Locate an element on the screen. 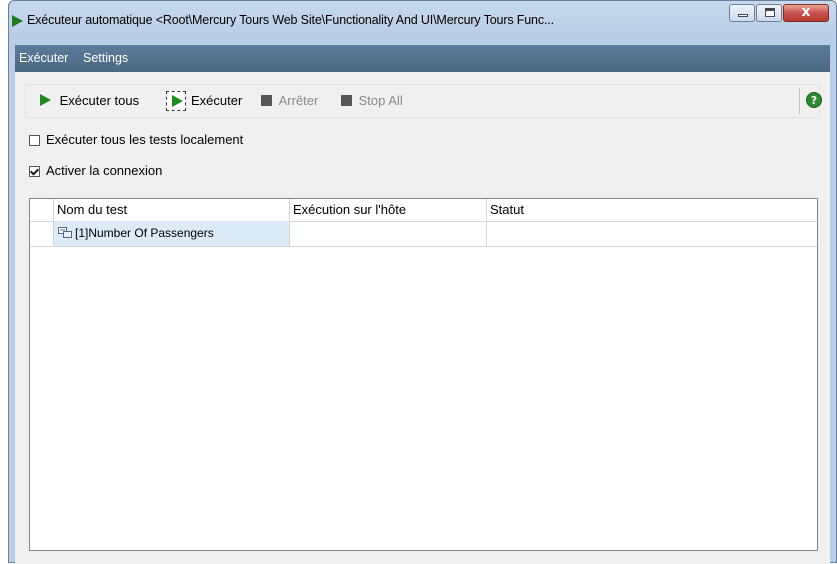  run-all-button: Exécuter tous is located at coordinates (89, 100).